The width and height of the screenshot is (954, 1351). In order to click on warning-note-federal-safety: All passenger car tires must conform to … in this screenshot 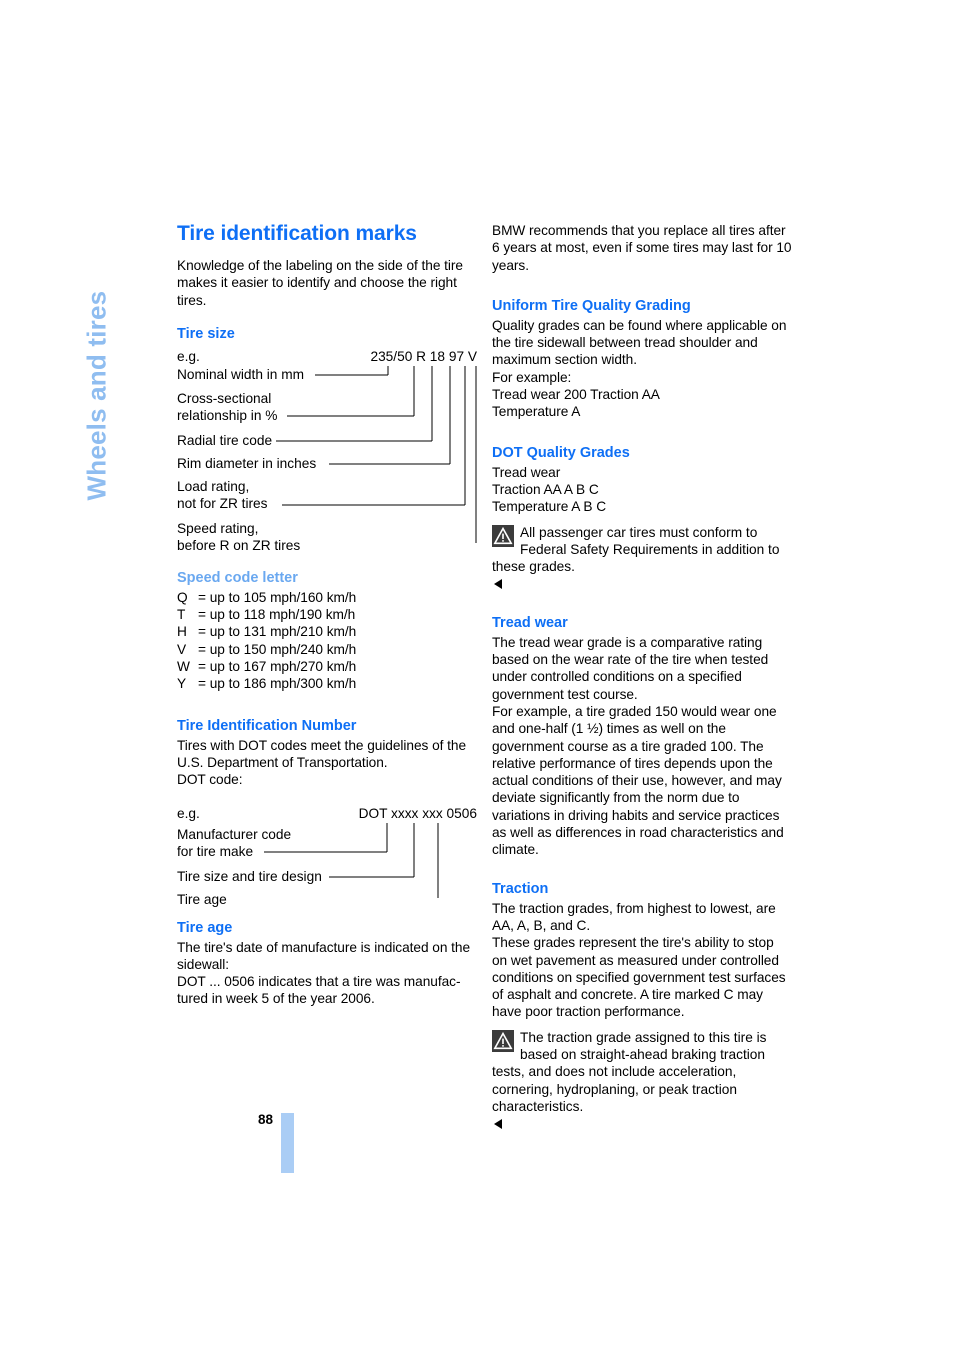, I will do `click(642, 558)`.